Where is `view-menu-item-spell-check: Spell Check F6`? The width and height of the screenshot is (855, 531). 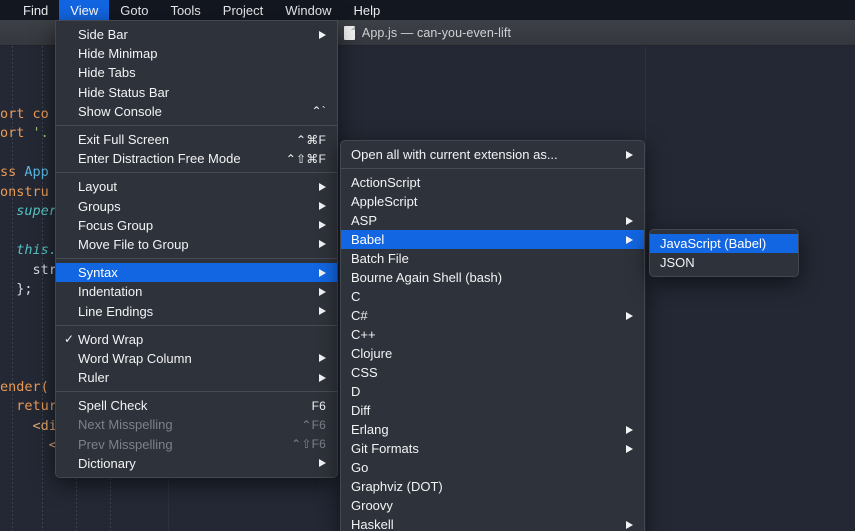 view-menu-item-spell-check: Spell Check F6 is located at coordinates (196, 405).